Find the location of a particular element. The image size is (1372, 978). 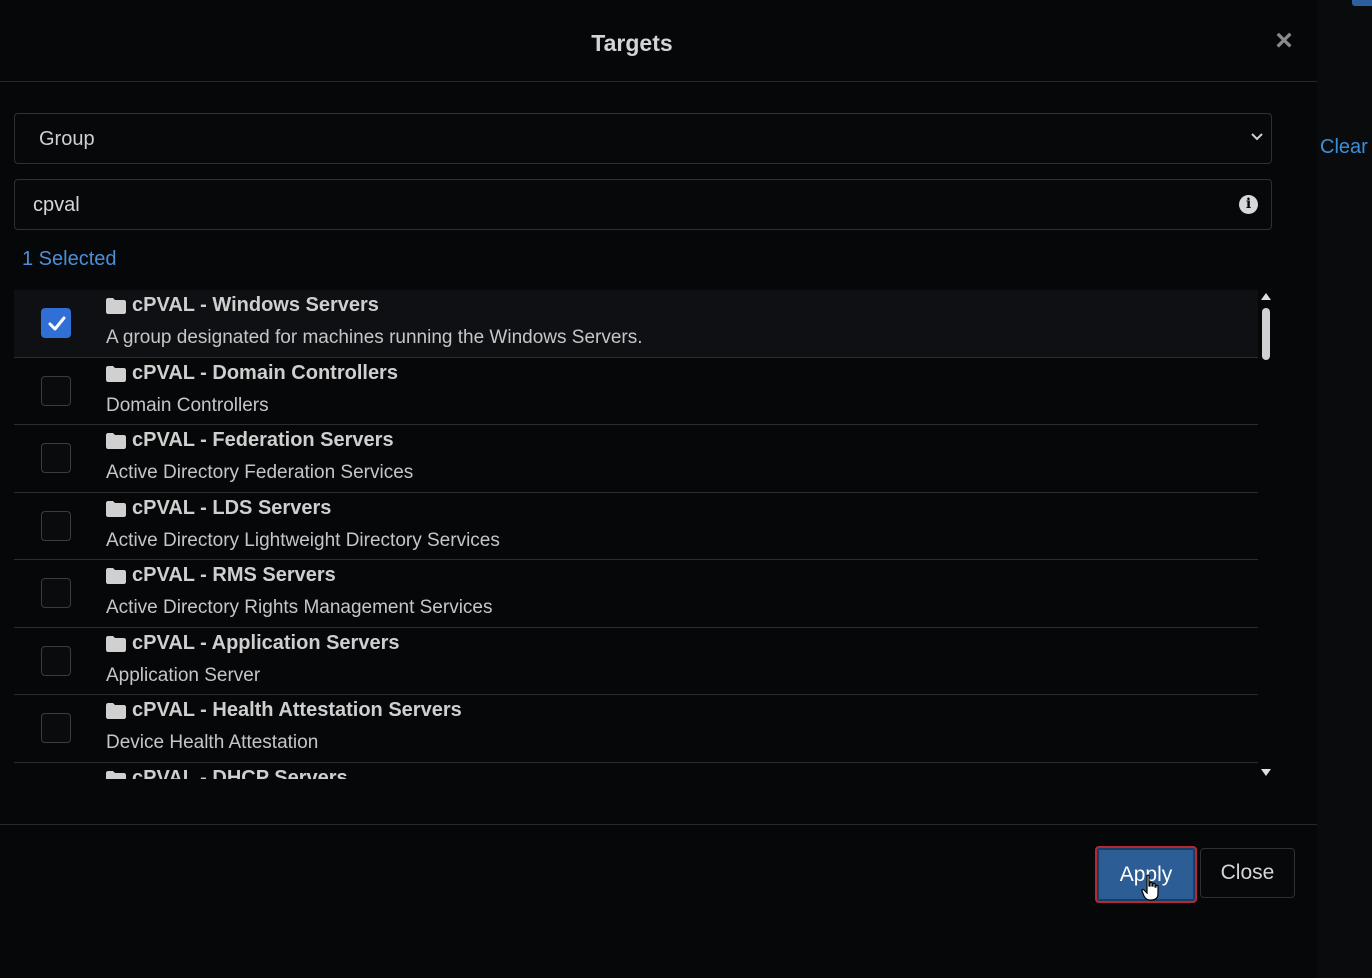

modal-header: Targets × is located at coordinates (658, 41).